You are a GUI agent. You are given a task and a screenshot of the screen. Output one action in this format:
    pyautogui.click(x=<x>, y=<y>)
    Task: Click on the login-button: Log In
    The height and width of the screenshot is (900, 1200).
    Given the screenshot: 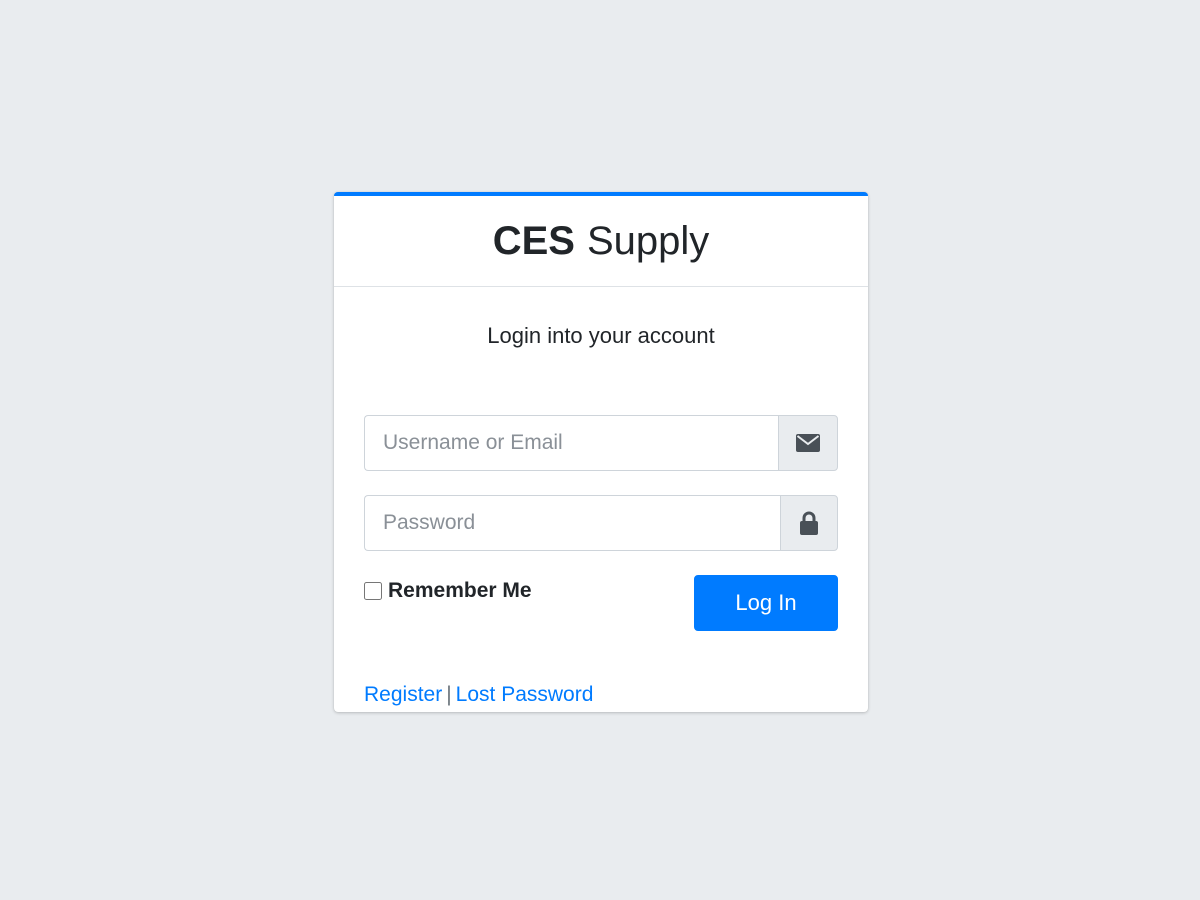 What is the action you would take?
    pyautogui.click(x=766, y=603)
    